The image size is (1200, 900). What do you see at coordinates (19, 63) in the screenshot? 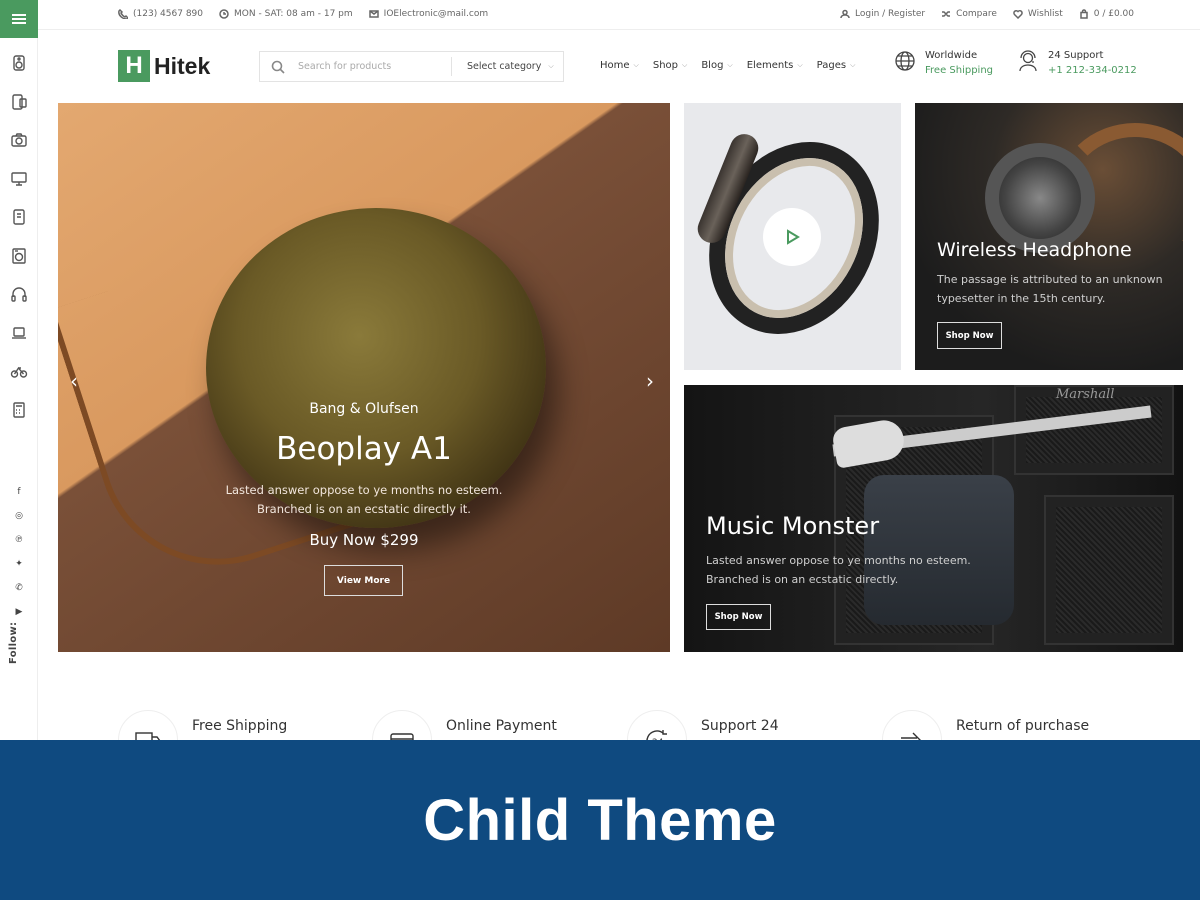
I see `speaker-icon` at bounding box center [19, 63].